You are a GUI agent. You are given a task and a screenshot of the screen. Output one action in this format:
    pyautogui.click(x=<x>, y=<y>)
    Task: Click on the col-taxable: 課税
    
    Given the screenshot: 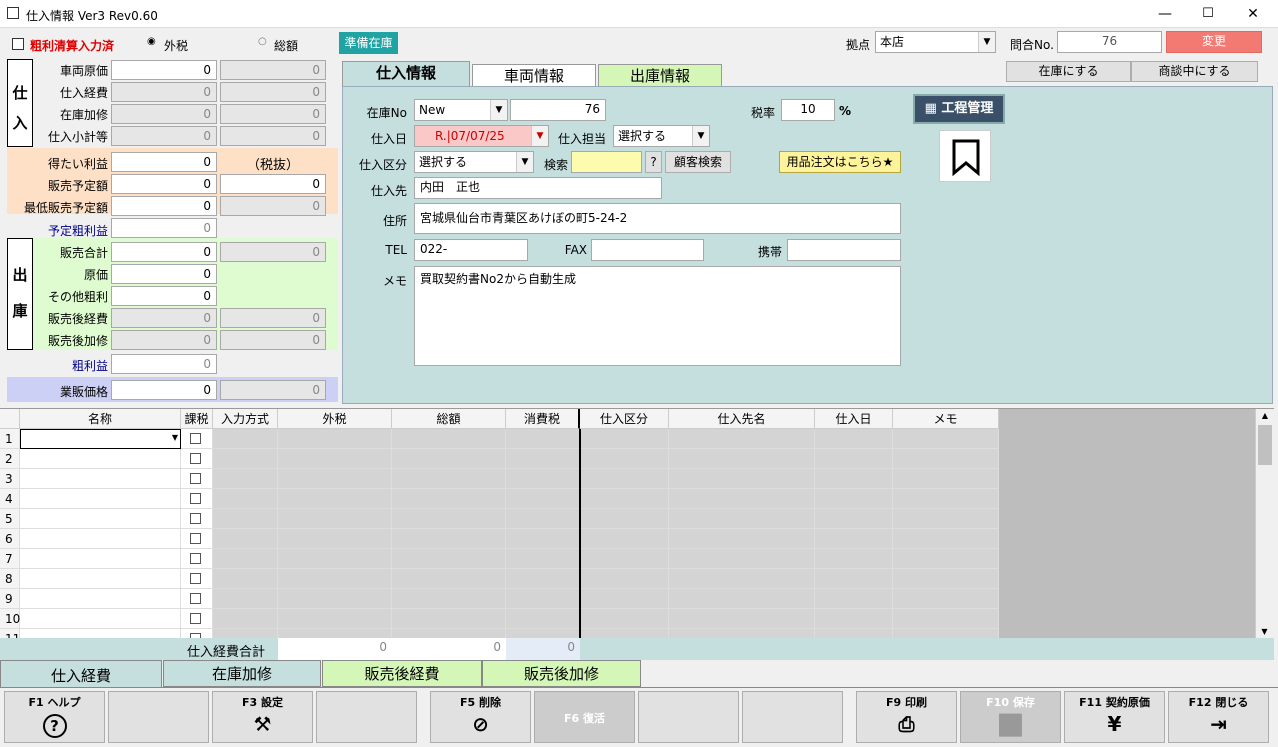 What is the action you would take?
    pyautogui.click(x=197, y=419)
    